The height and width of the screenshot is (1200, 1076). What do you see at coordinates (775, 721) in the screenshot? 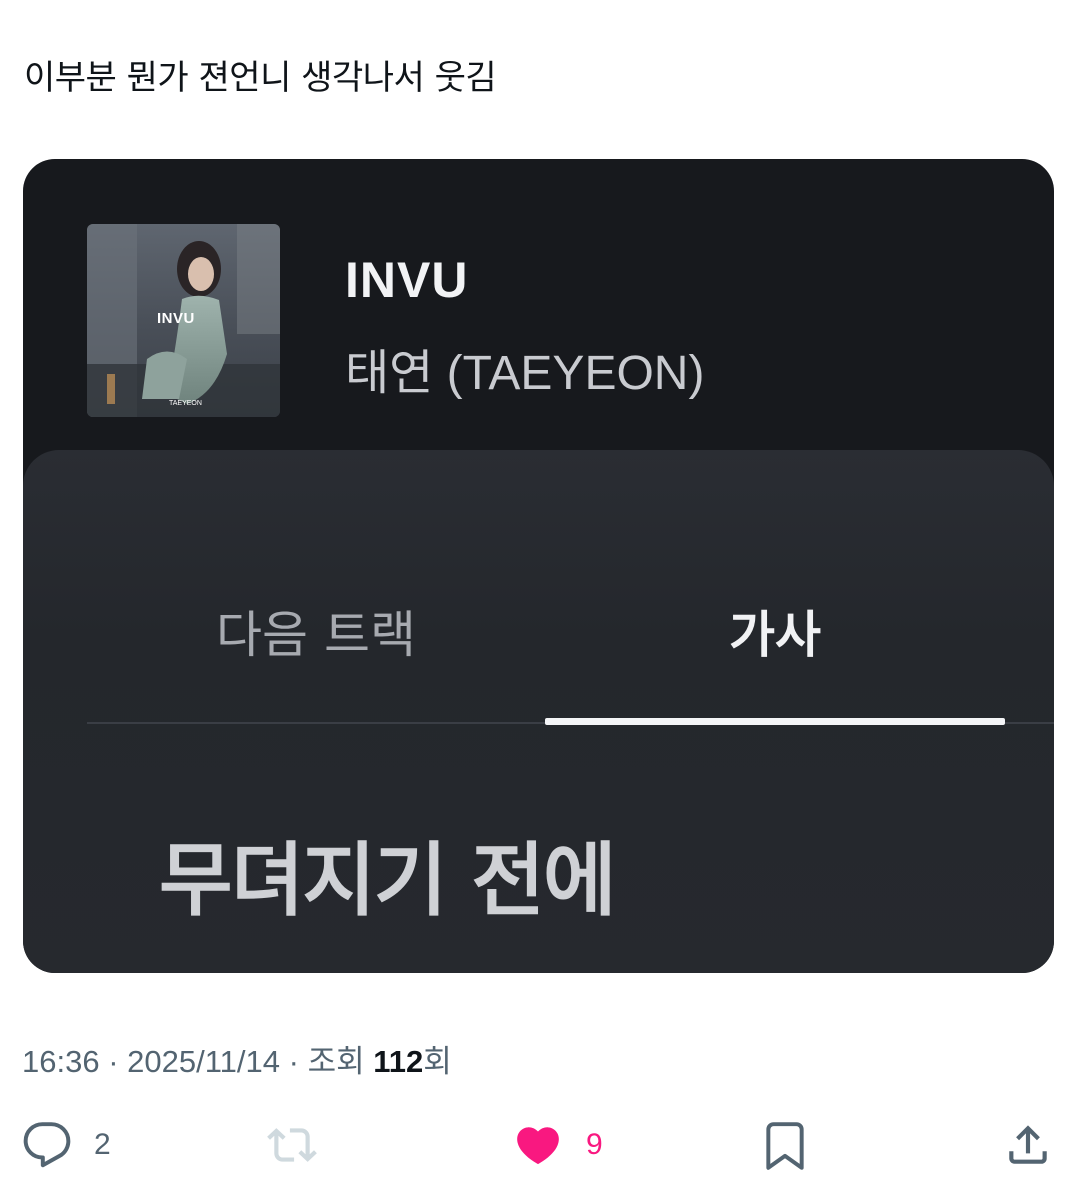
I see `active-tab-indicator` at bounding box center [775, 721].